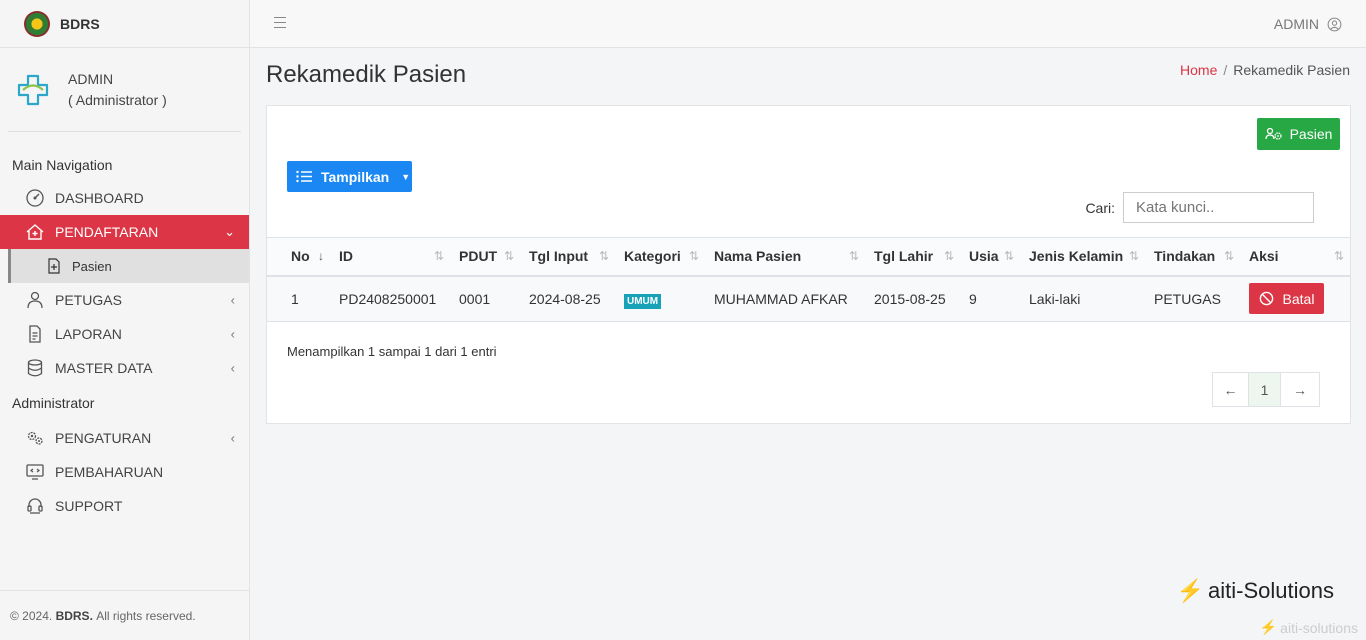 This screenshot has width=1366, height=640. I want to click on sidebar-item-label: MASTER DATA, so click(104, 368).